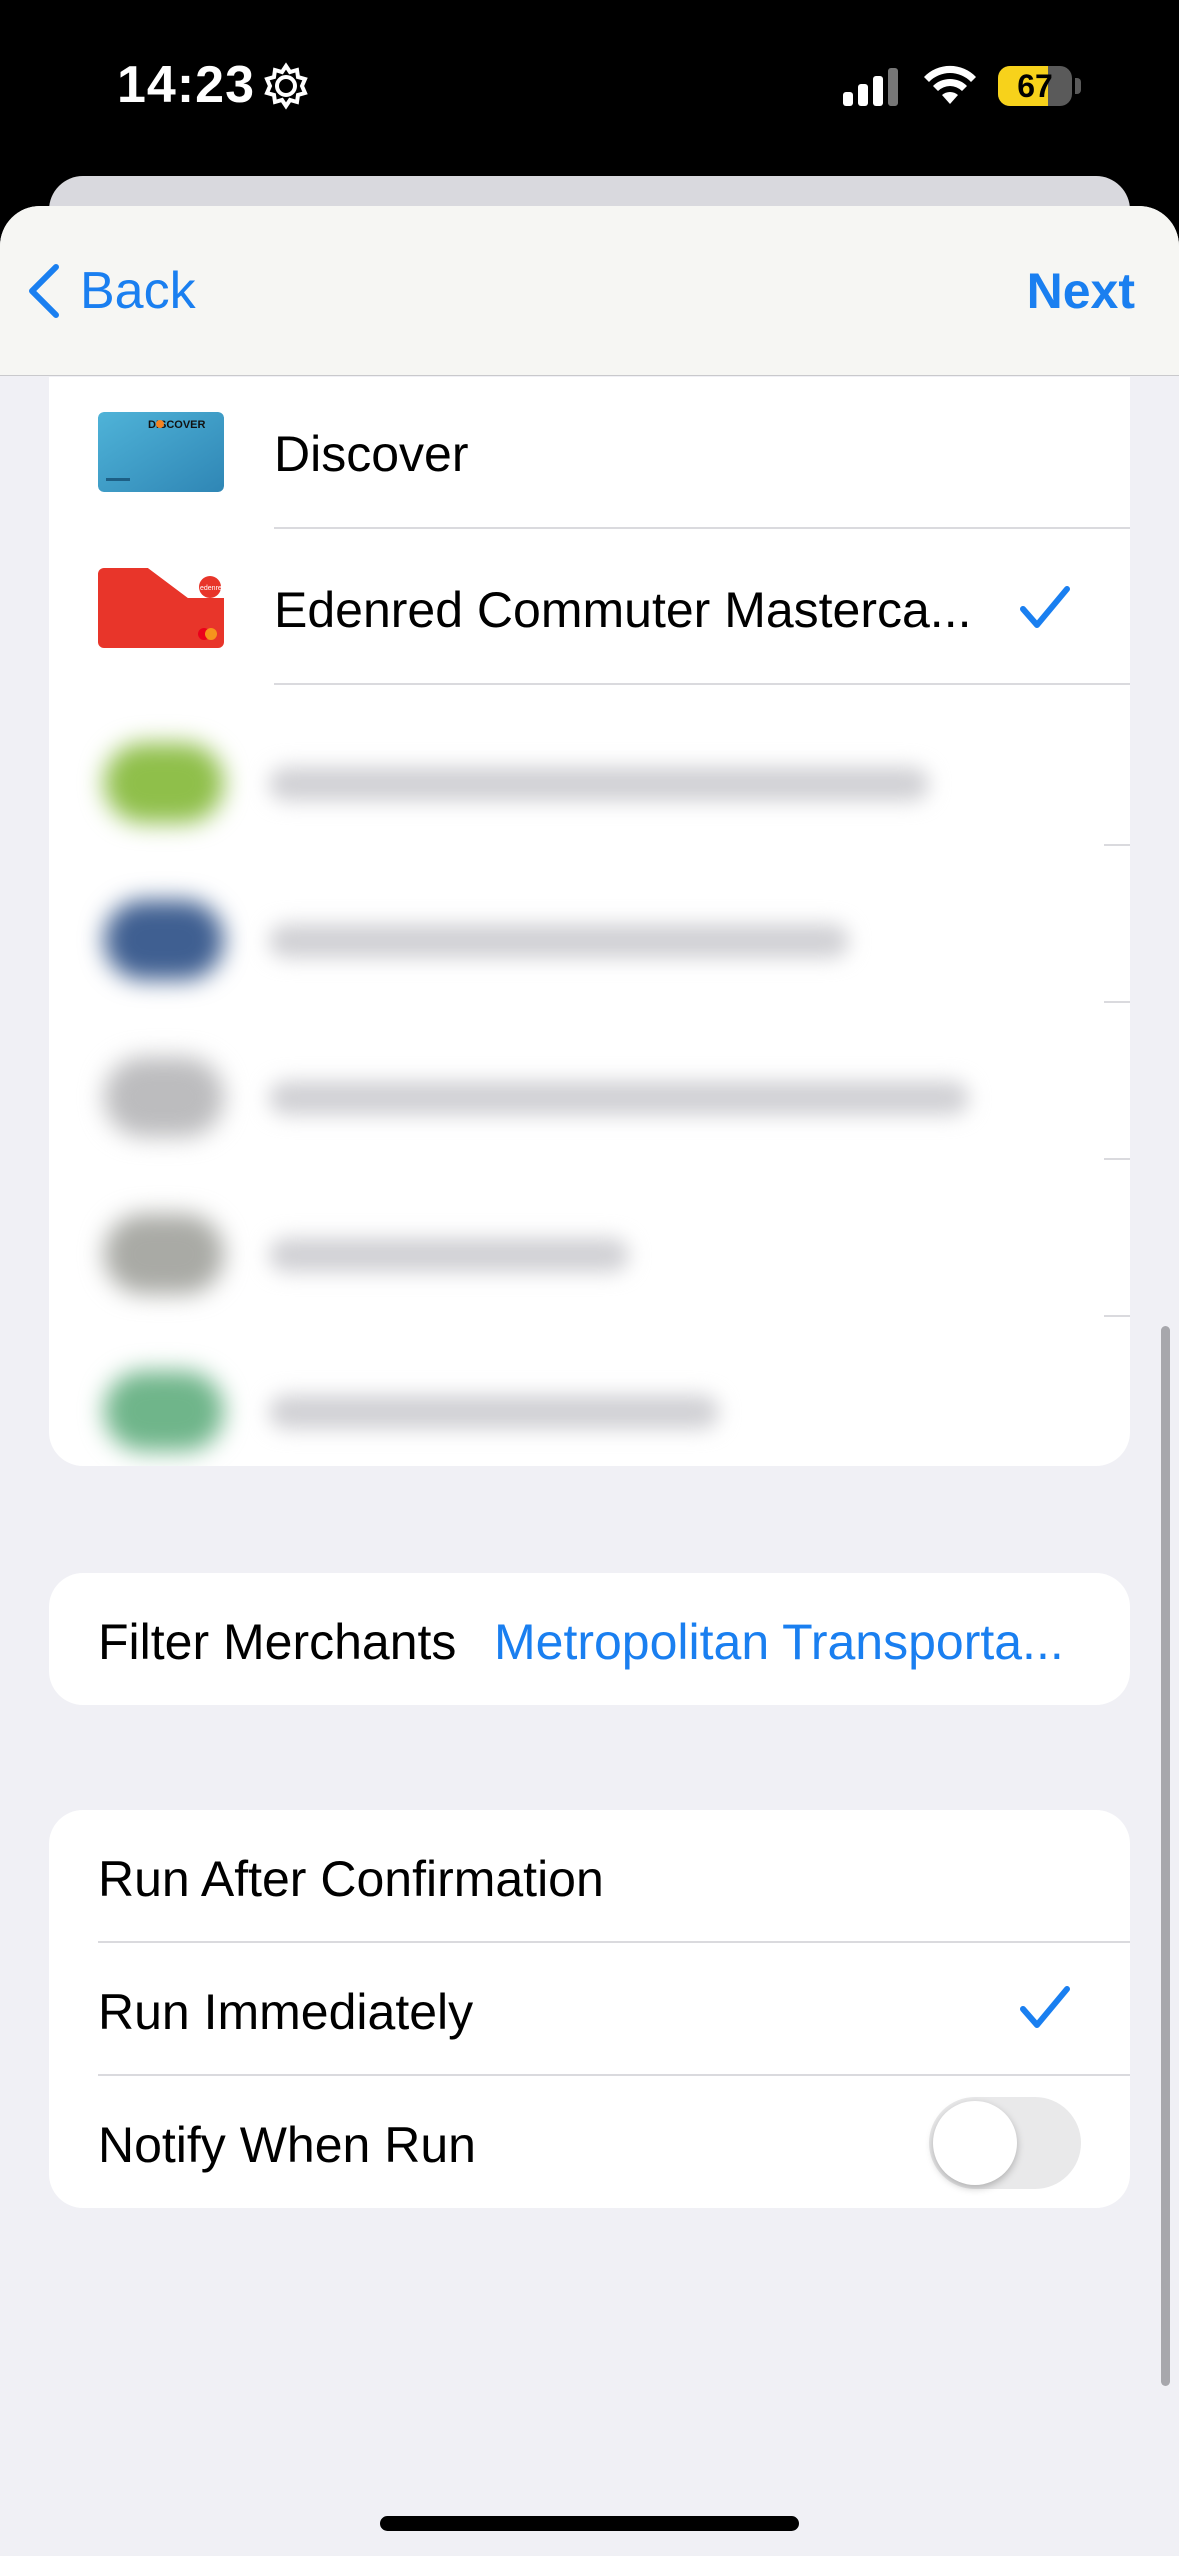  I want to click on card-name: Discover, so click(371, 454).